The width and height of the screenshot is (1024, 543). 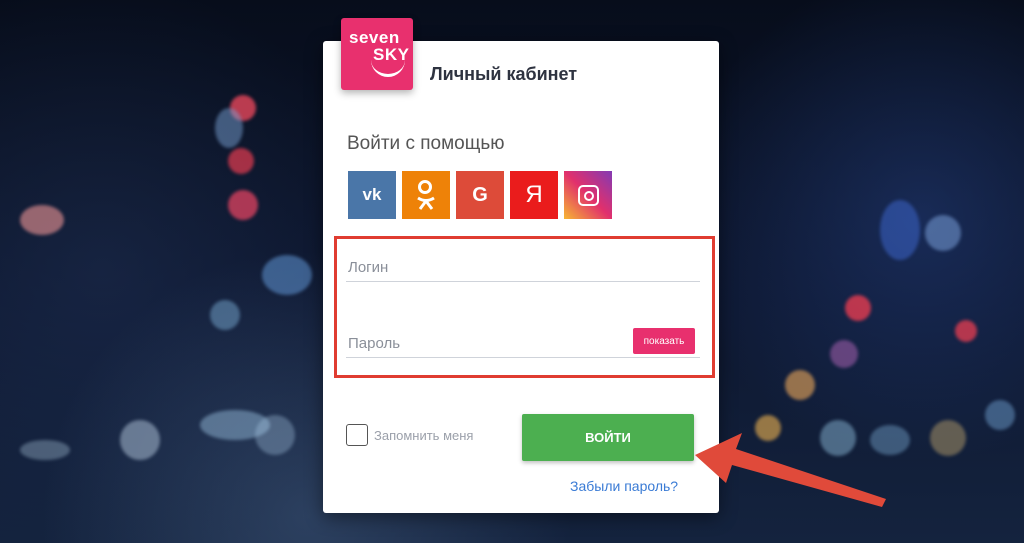 I want to click on social-login-heading: Войти с помощью, so click(x=426, y=143).